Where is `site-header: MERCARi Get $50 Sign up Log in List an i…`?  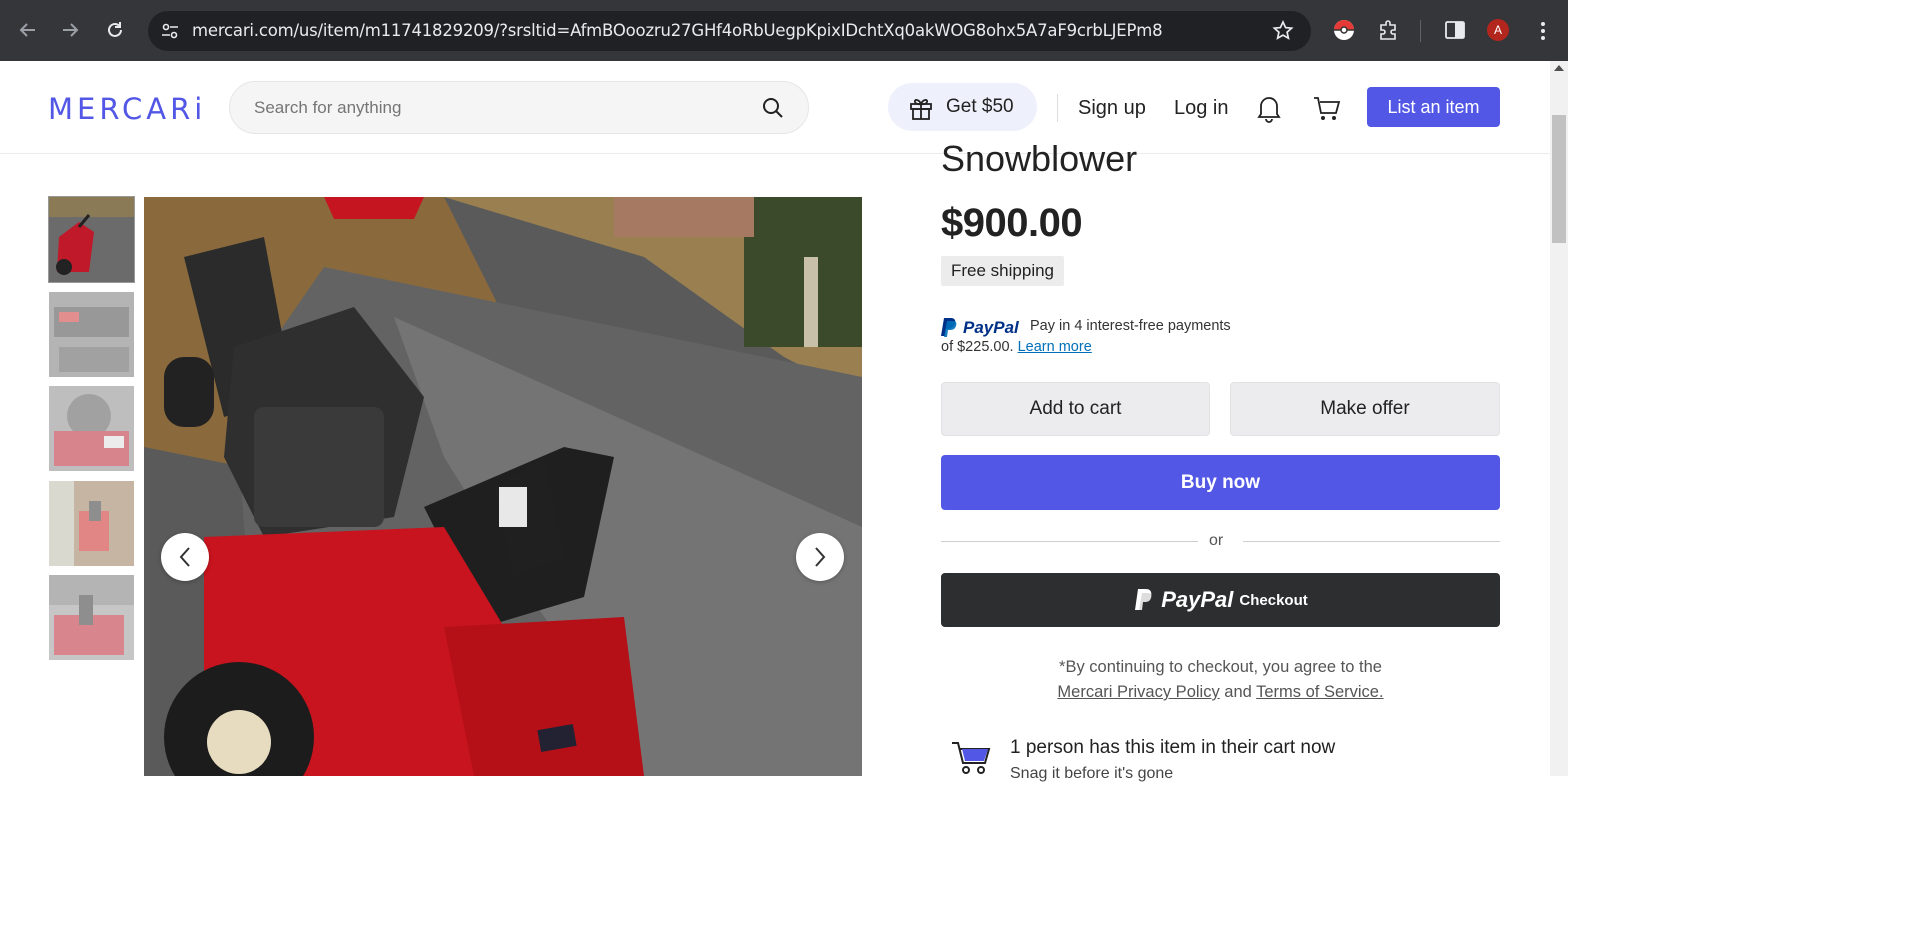
site-header: MERCARi Get $50 Sign up Log in List an i… is located at coordinates (775, 107).